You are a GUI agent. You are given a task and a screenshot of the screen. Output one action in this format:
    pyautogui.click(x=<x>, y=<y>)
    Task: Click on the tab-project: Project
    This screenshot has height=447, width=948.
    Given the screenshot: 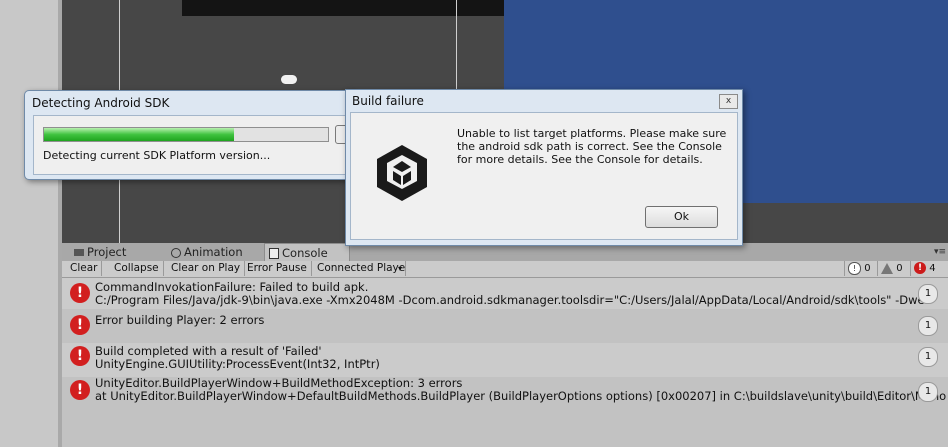 What is the action you would take?
    pyautogui.click(x=98, y=252)
    